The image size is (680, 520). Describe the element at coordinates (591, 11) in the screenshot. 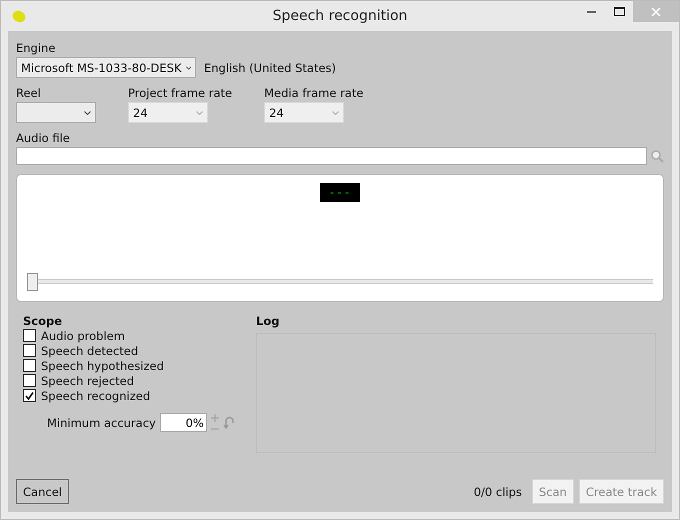

I see `minimize-icon` at that location.